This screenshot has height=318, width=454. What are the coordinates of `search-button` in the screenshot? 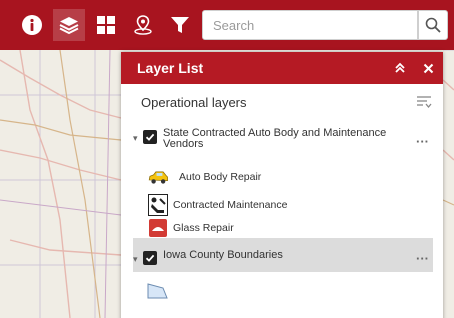 It's located at (433, 25).